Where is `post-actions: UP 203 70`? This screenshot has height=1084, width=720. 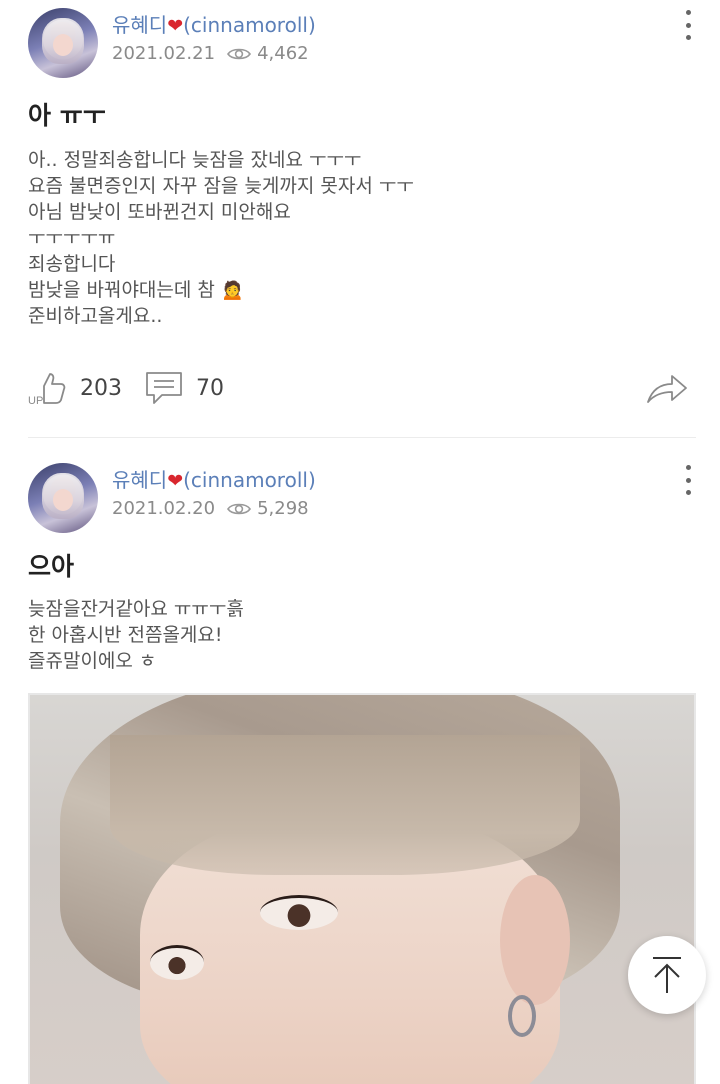
post-actions: UP 203 70 is located at coordinates (362, 390).